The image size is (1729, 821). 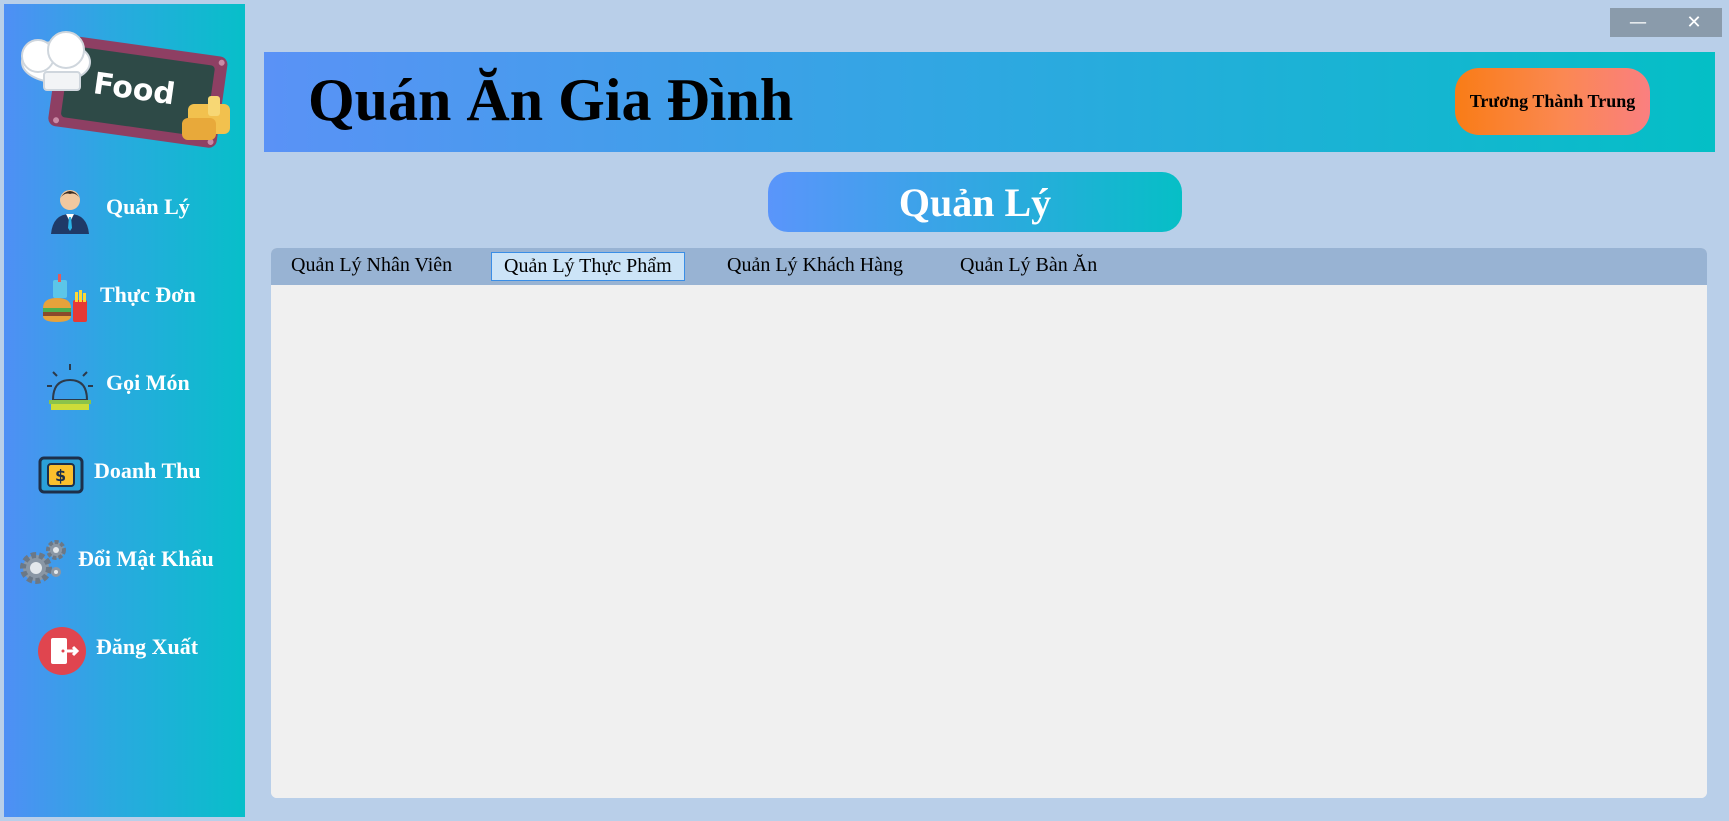 What do you see at coordinates (148, 206) in the screenshot?
I see `sidebar-item-label: Quản Lý` at bounding box center [148, 206].